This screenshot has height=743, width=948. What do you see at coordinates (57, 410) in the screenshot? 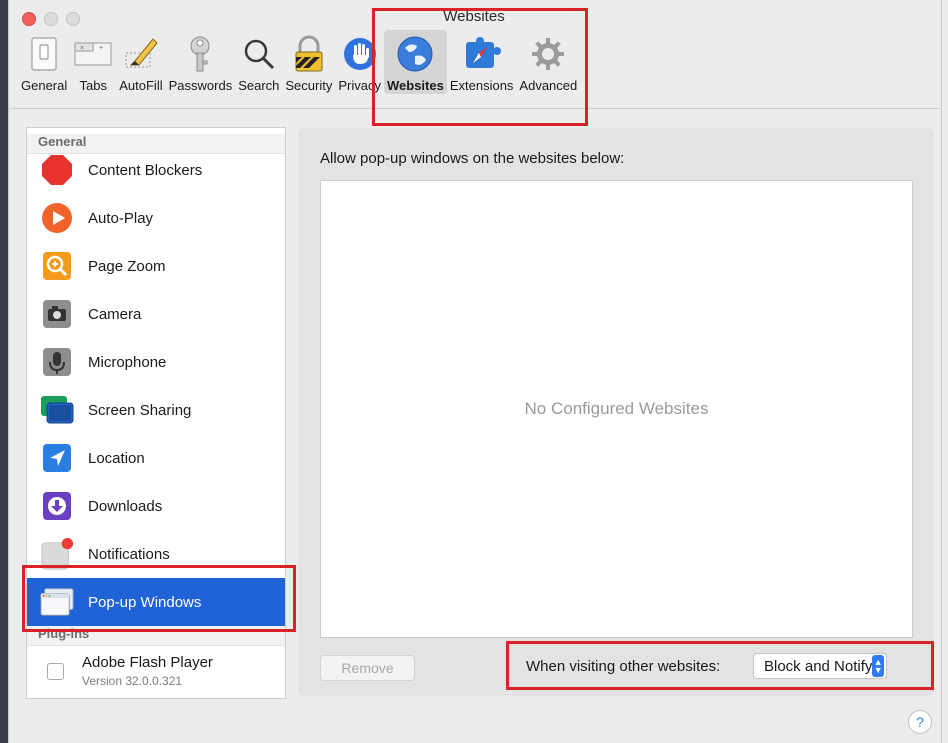
I see `screen-sharing-icon` at bounding box center [57, 410].